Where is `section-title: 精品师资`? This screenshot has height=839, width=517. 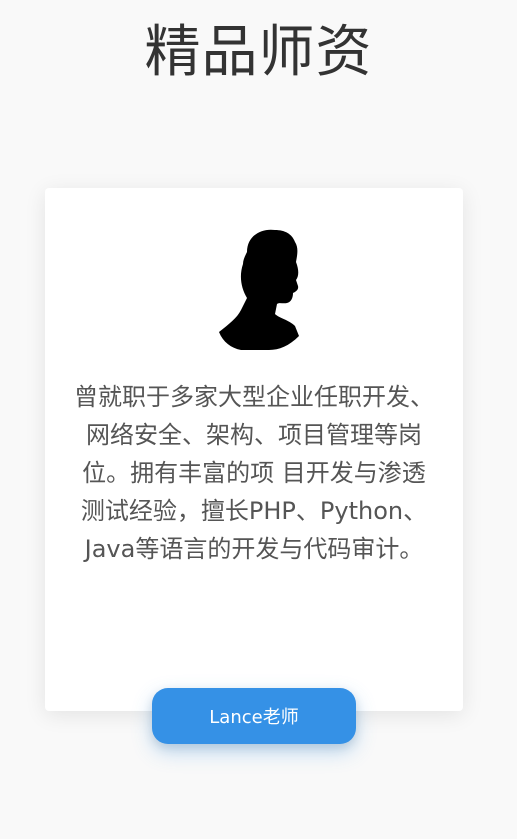
section-title: 精品师资 is located at coordinates (258, 52).